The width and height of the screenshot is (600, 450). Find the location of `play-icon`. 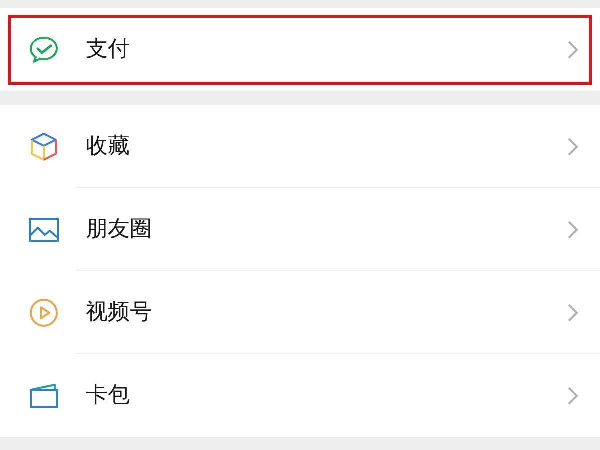

play-icon is located at coordinates (44, 312).